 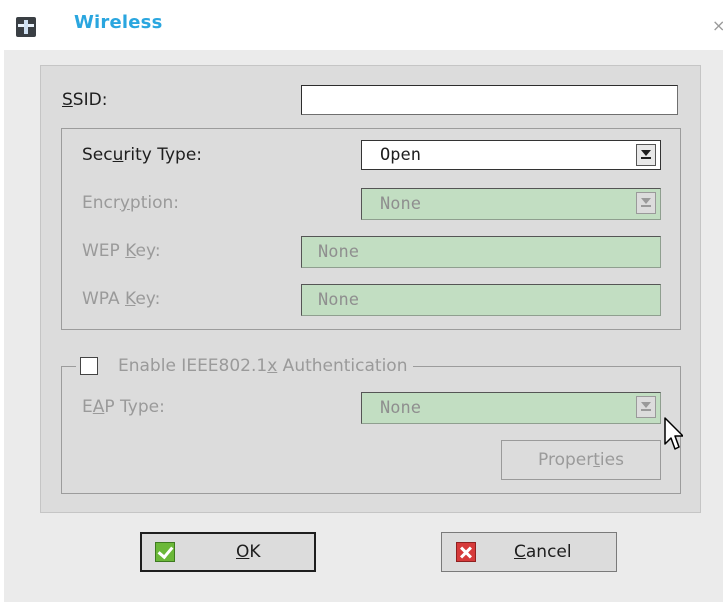 I want to click on security-type-value: Open, so click(x=400, y=155).